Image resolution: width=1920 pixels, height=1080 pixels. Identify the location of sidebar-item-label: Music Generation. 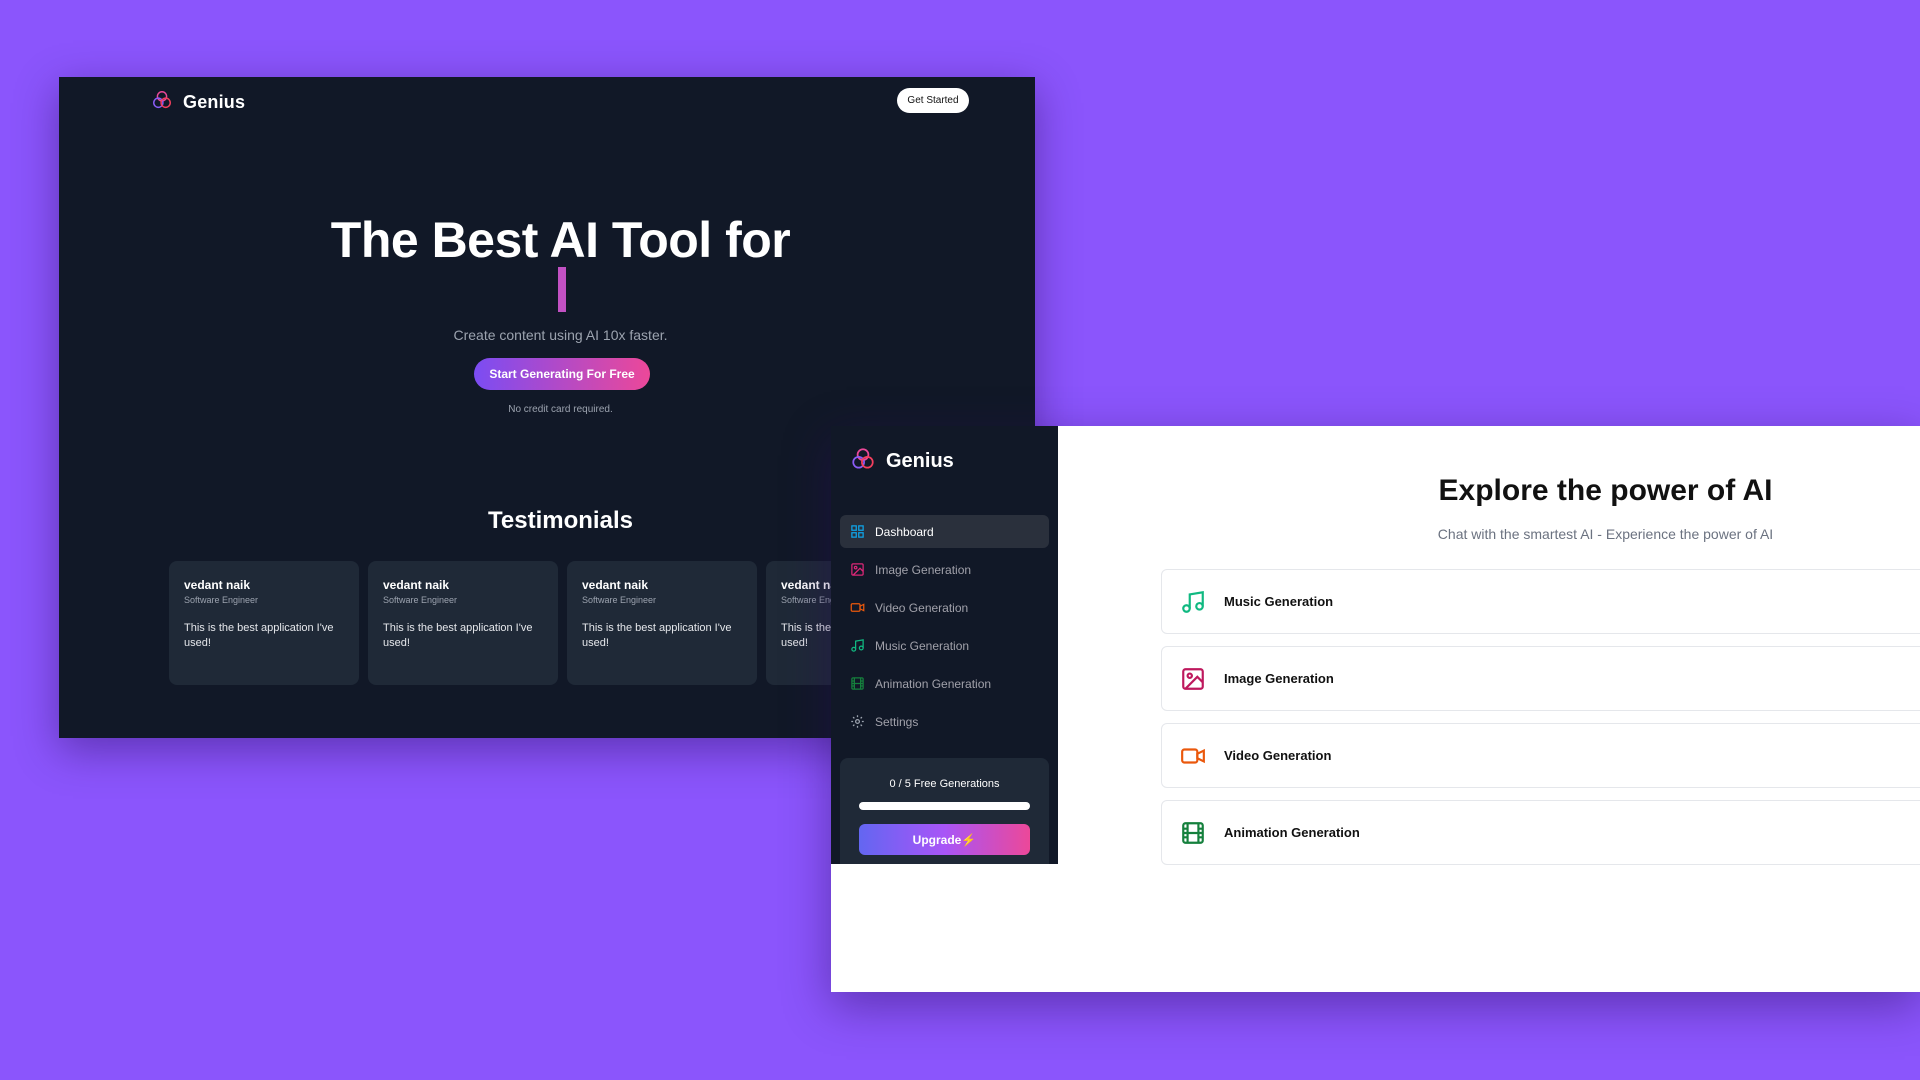
(922, 645).